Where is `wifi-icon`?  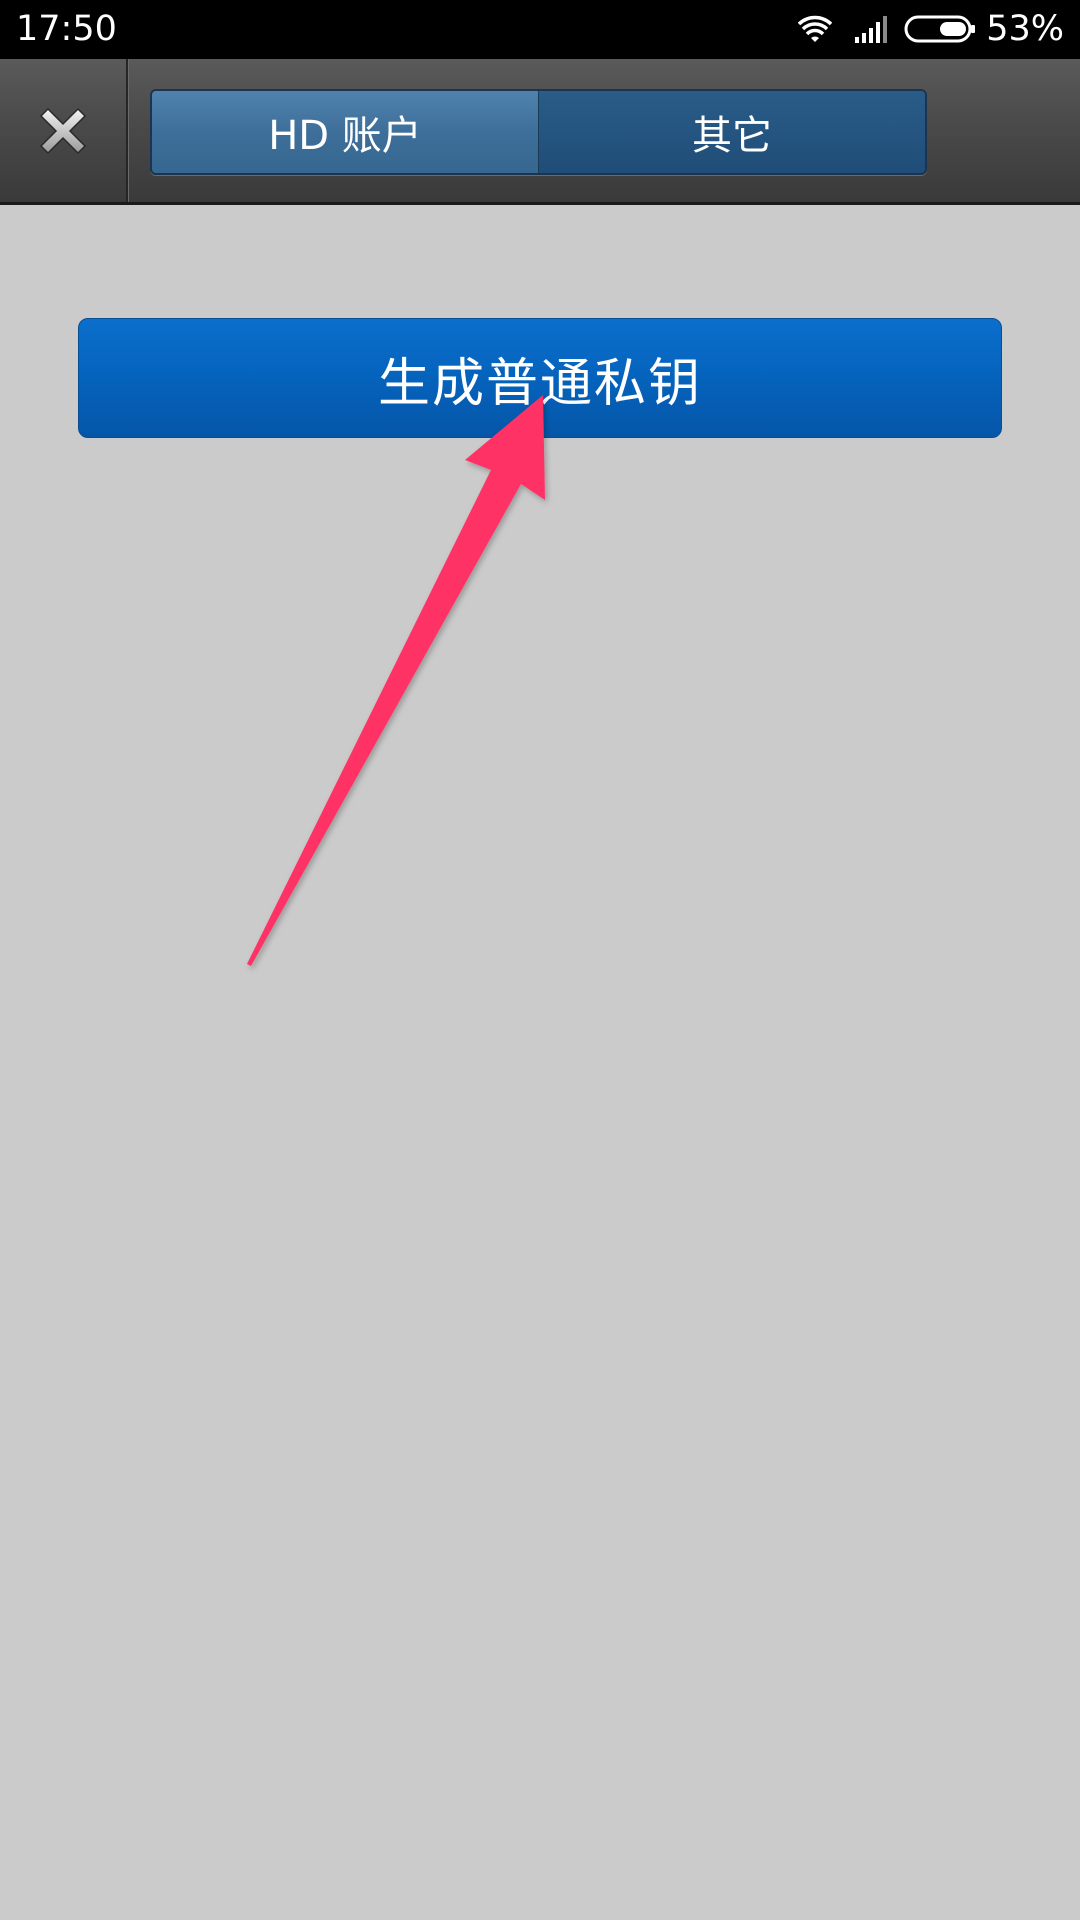
wifi-icon is located at coordinates (815, 28).